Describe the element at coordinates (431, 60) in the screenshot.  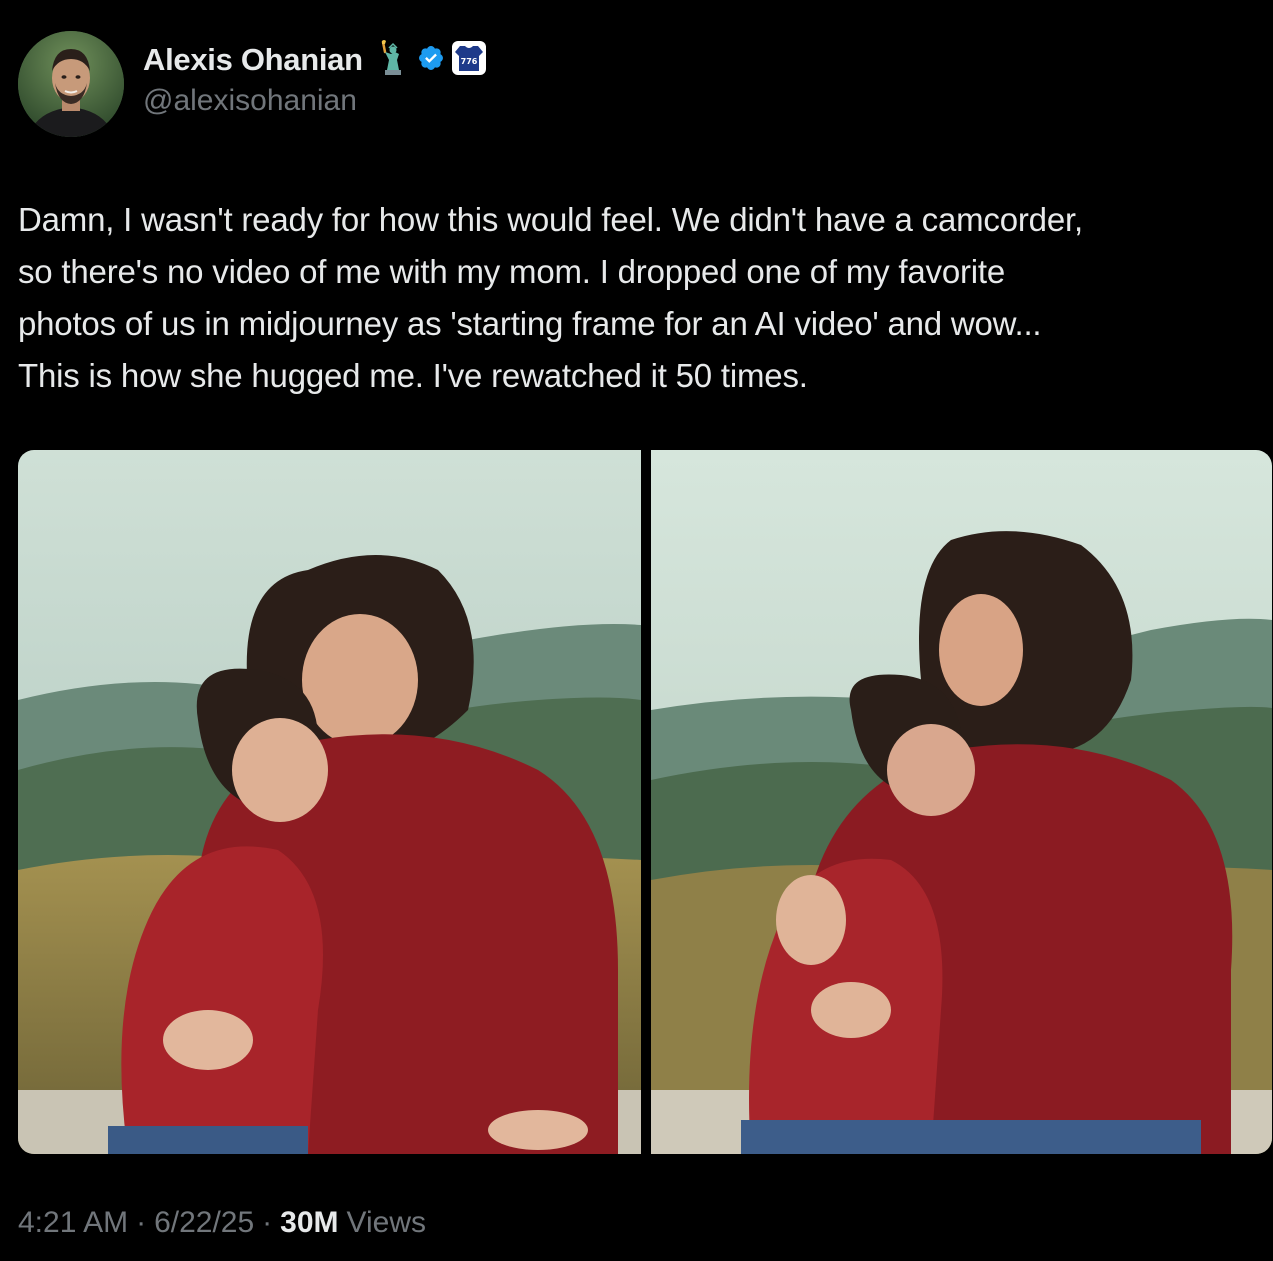
I see `verified-badge-icon` at that location.